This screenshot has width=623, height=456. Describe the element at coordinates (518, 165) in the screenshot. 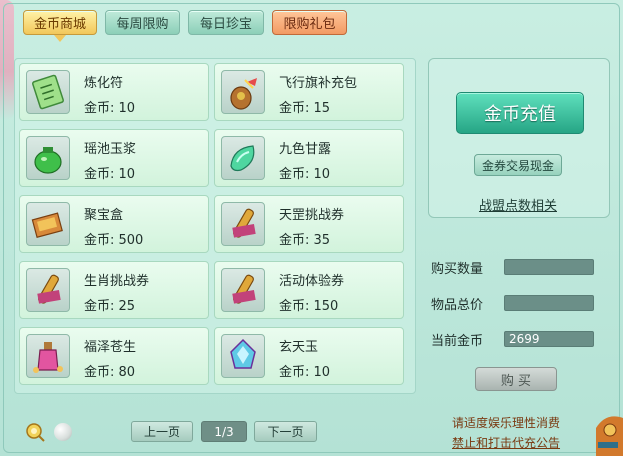

I see `voucher-exchange-button: 金券交易现金` at that location.